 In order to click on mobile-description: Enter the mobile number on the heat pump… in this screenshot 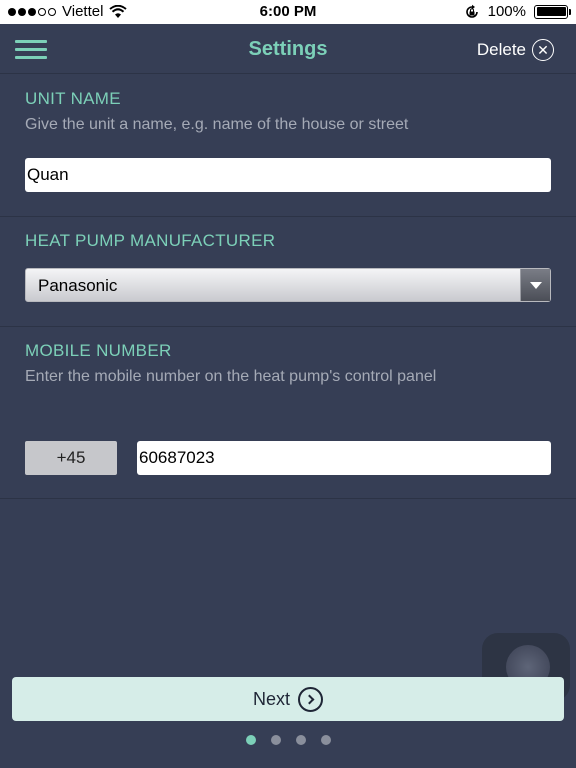, I will do `click(231, 376)`.